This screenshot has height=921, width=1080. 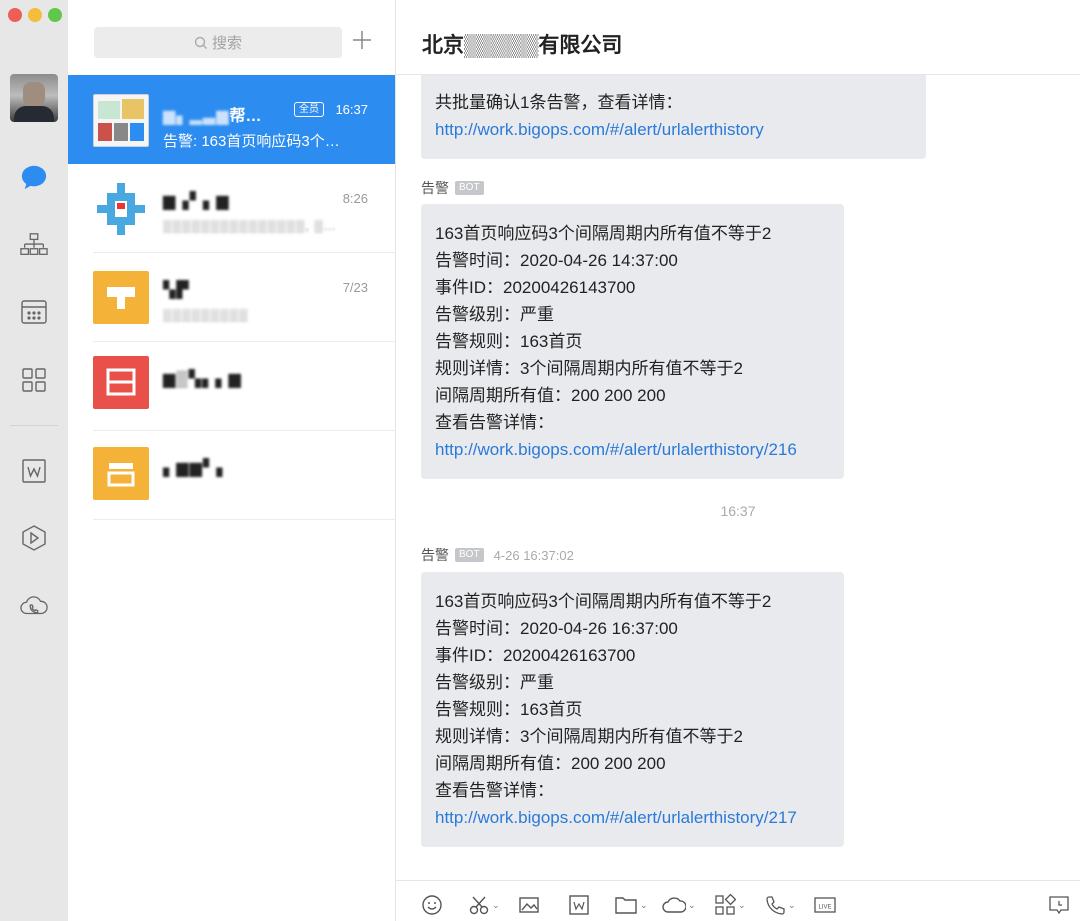 What do you see at coordinates (226, 43) in the screenshot?
I see `search-placeholder: 搜索` at bounding box center [226, 43].